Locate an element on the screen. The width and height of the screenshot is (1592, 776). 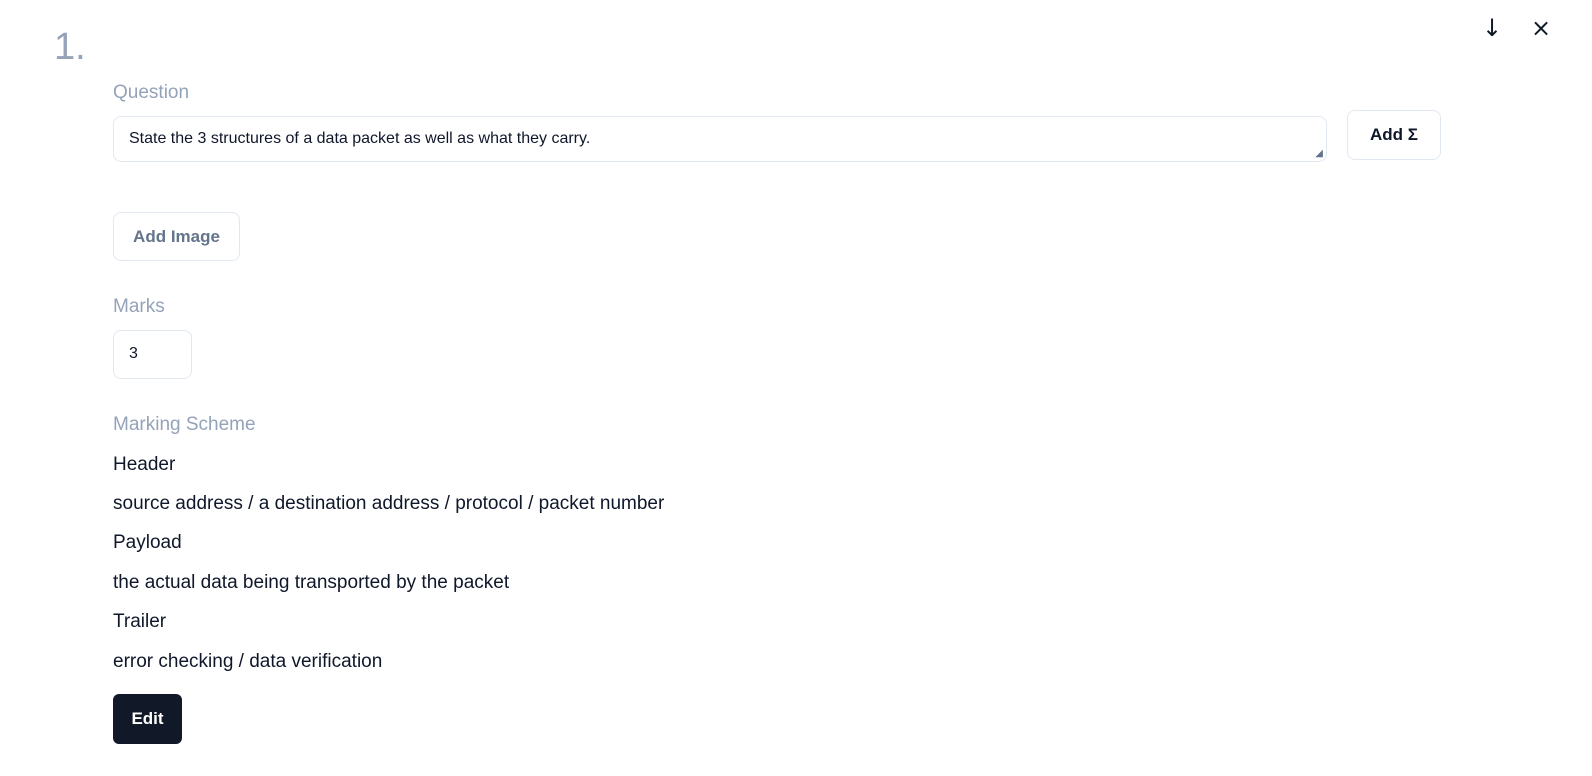
marks-input: 3 is located at coordinates (152, 354).